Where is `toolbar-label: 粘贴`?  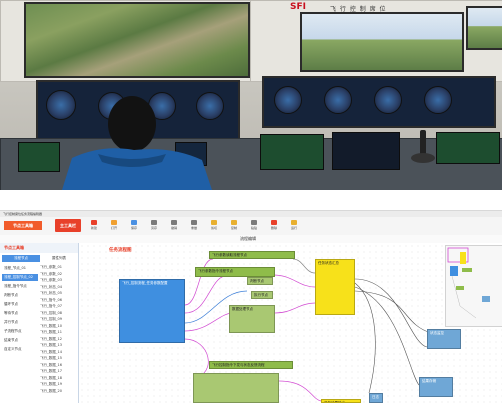
toolbar-label: 粘贴 is located at coordinates (253, 228).